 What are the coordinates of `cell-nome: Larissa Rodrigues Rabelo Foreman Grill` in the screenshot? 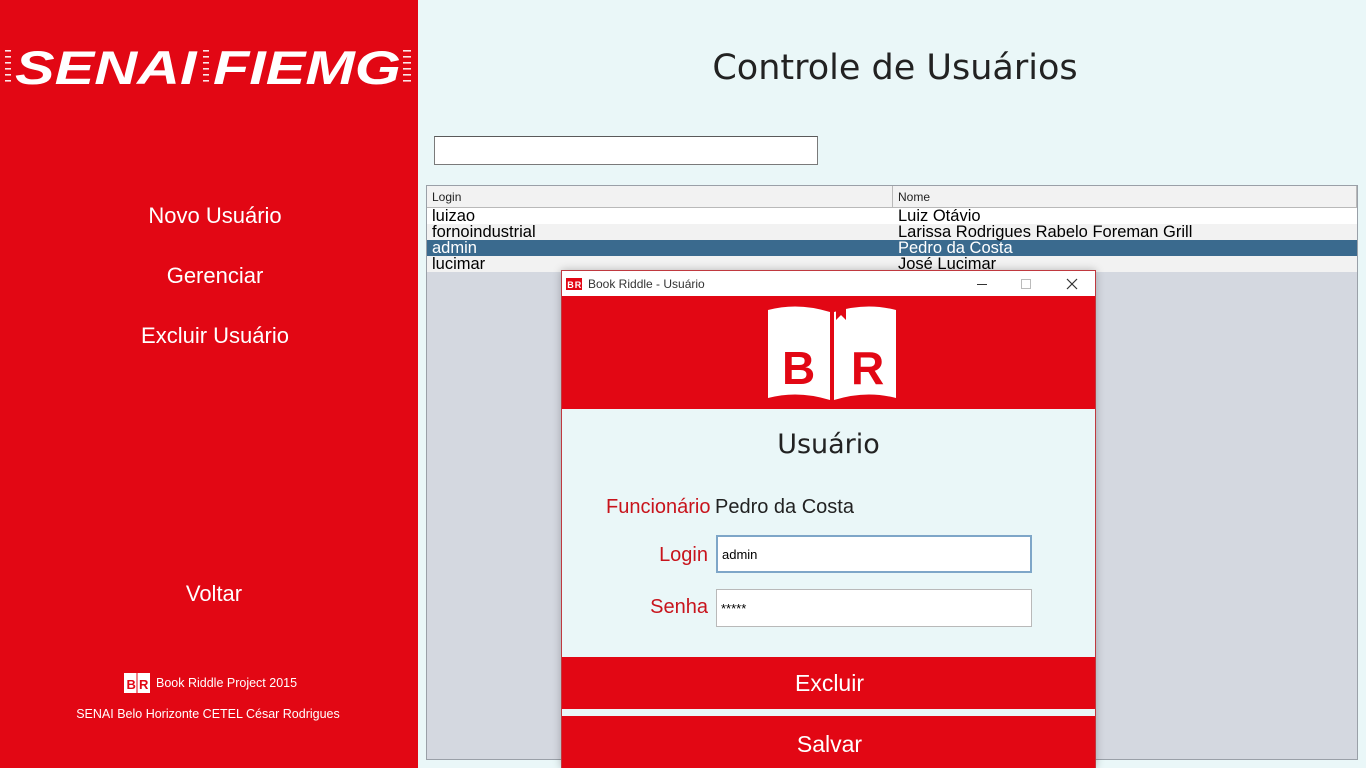 It's located at (1045, 232).